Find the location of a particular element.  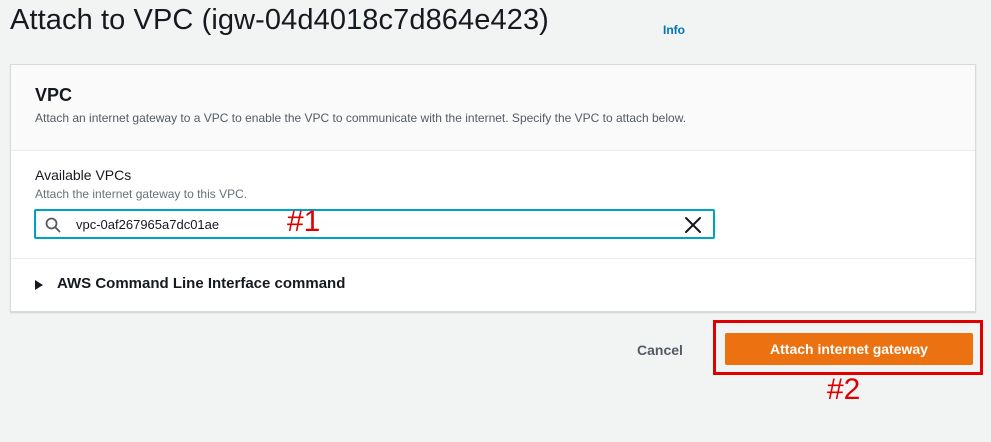

section-divider is located at coordinates (493, 258).